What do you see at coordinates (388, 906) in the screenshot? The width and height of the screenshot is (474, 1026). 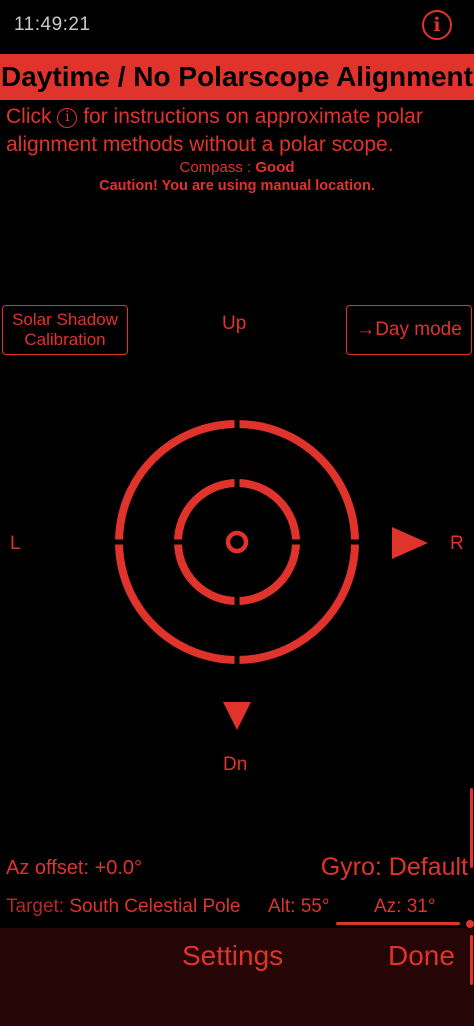 I see `az-label: Az:` at bounding box center [388, 906].